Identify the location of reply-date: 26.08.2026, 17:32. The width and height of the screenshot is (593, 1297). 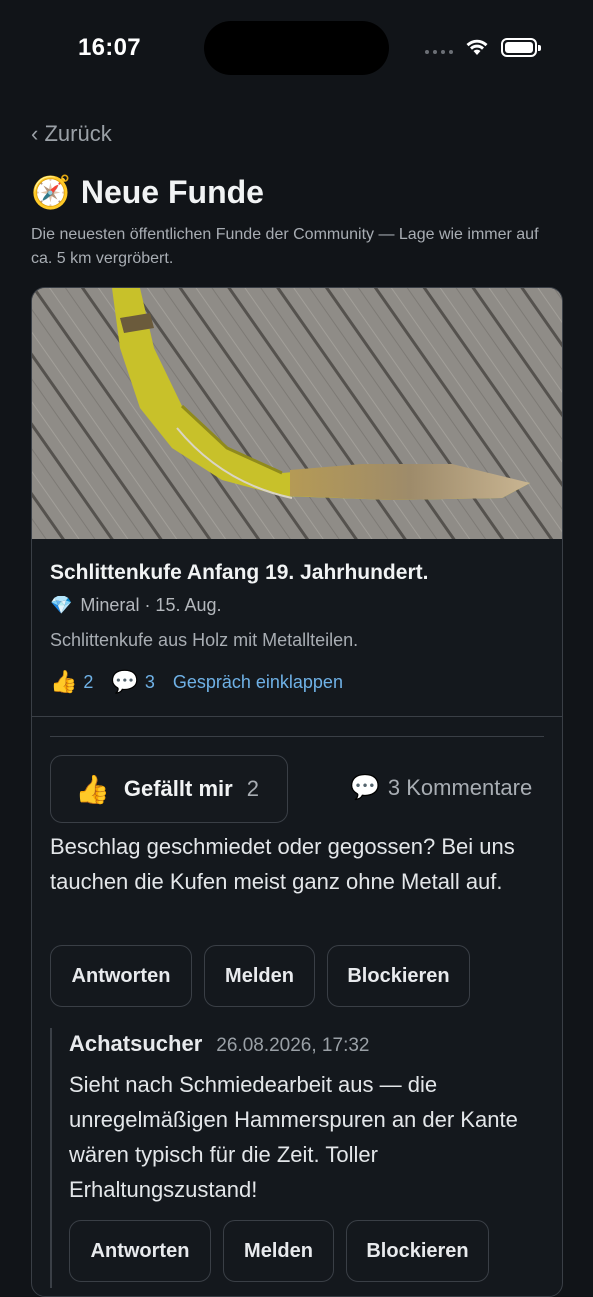
(293, 1045).